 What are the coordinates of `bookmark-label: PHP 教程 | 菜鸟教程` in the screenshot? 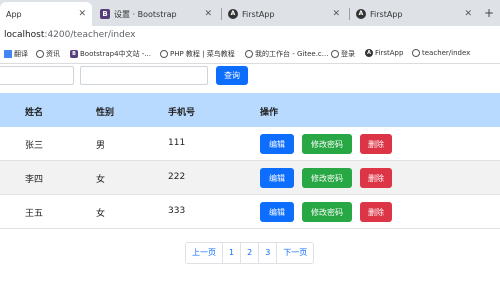 It's located at (202, 54).